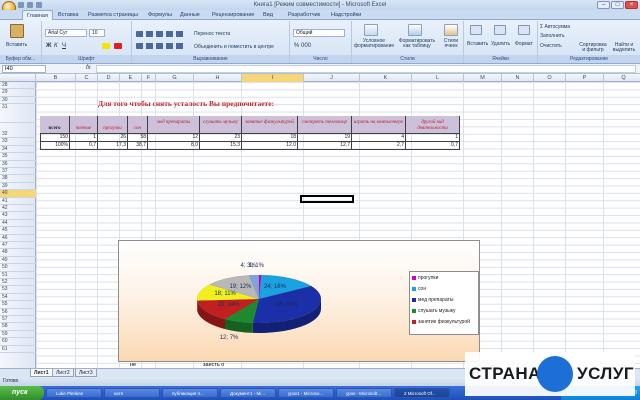 The width and height of the screenshot is (640, 400). What do you see at coordinates (174, 146) in the screenshot?
I see `table-percent-cell: 8,0` at bounding box center [174, 146].